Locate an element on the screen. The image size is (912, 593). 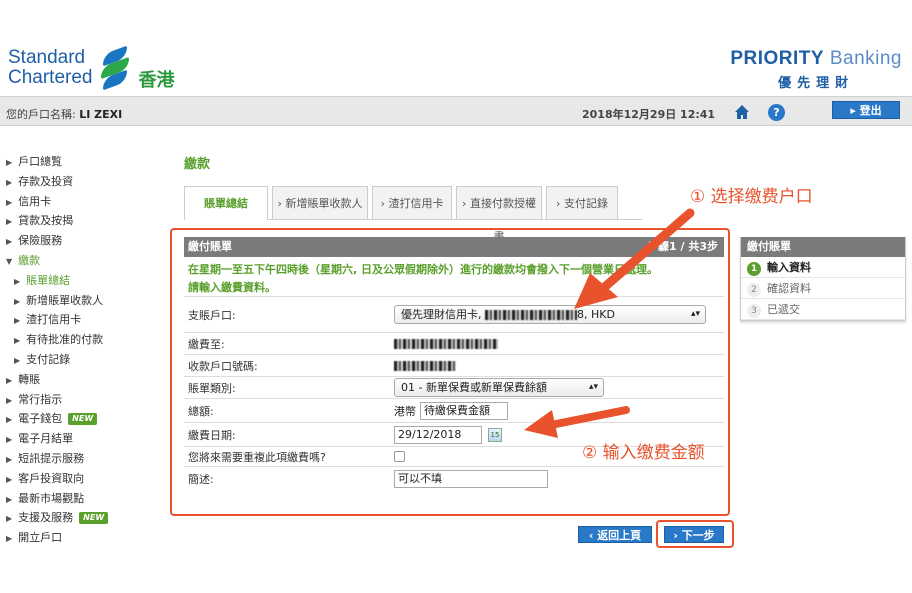
nav-subitem-pending: ▶ 有待批准的付款 is located at coordinates (86, 340).